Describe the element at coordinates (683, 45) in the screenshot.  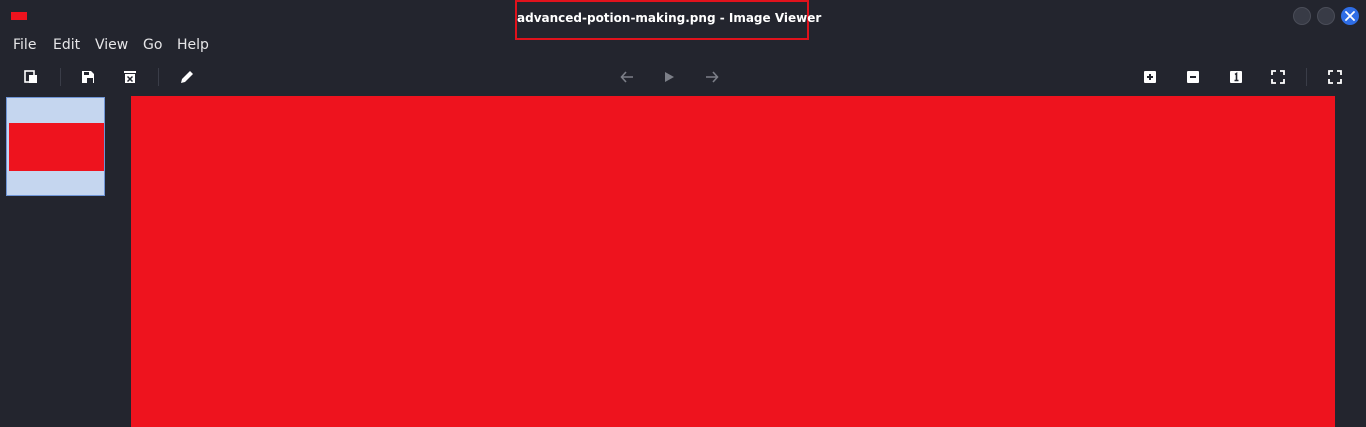
I see `menu-bar: File Edit View Go Help` at that location.